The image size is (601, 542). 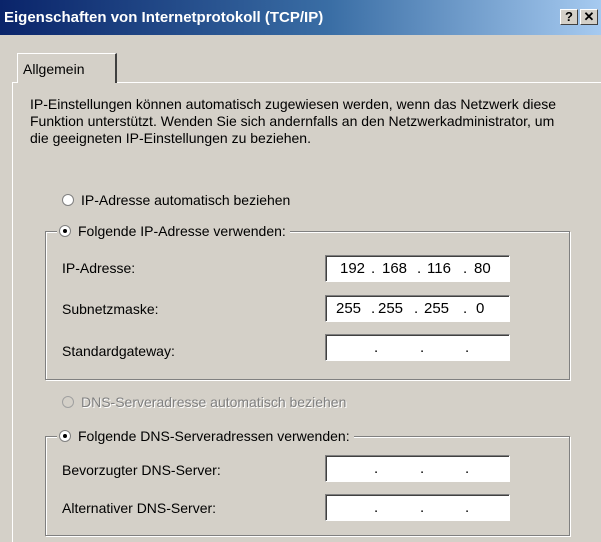 What do you see at coordinates (417, 347) in the screenshot?
I see `default-gateway-field: . . .` at bounding box center [417, 347].